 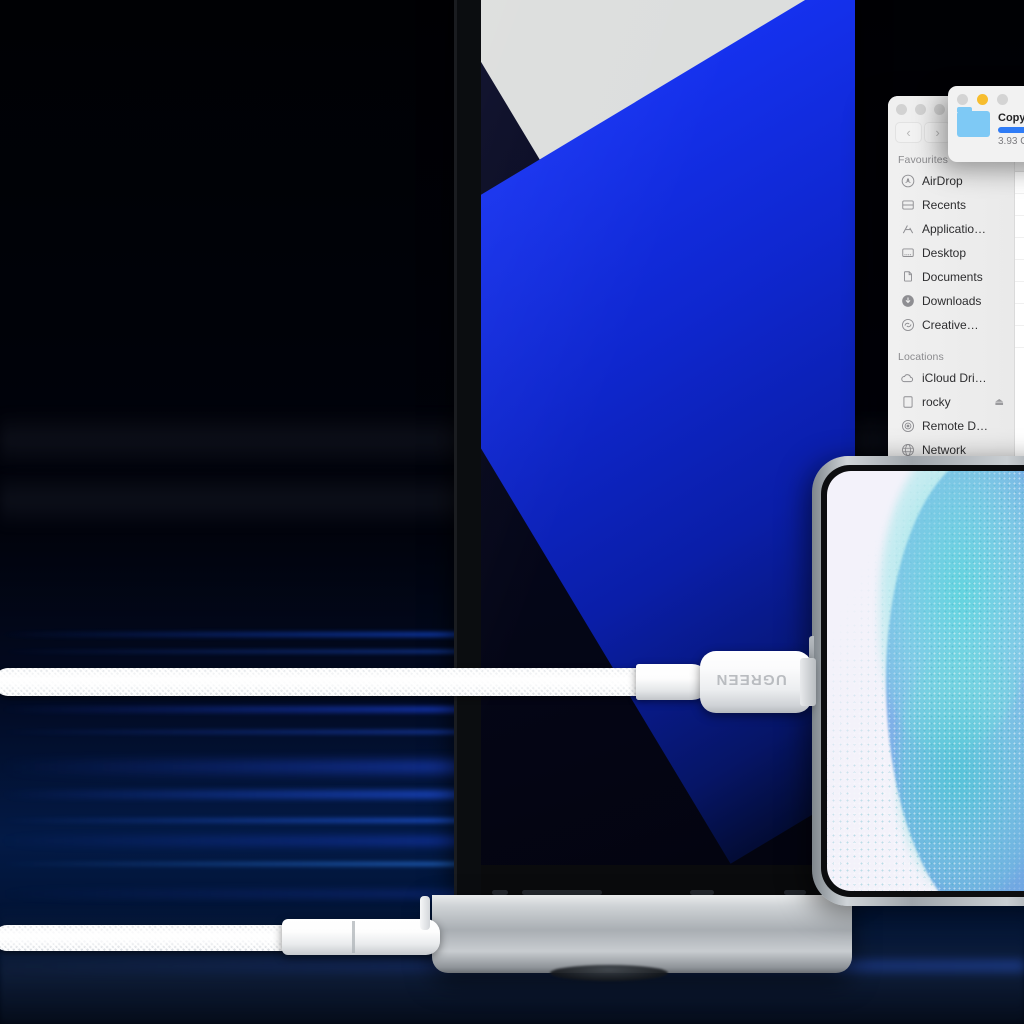 What do you see at coordinates (907, 229) in the screenshot?
I see `applications-icon` at bounding box center [907, 229].